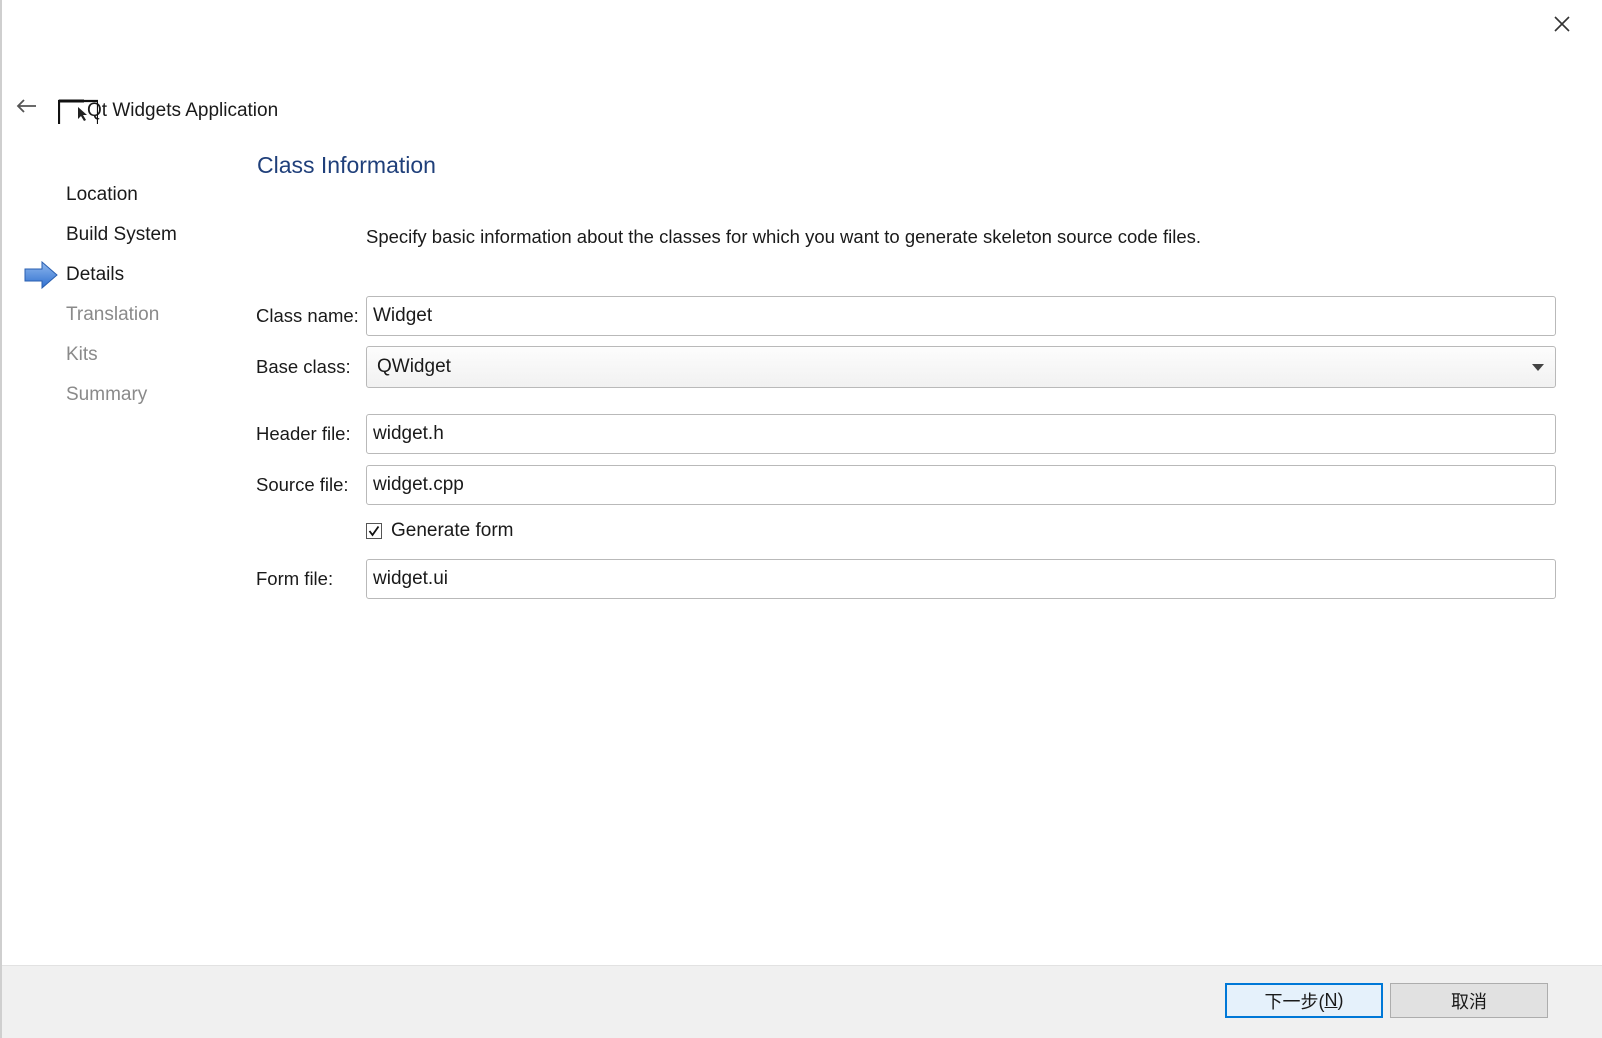  What do you see at coordinates (183, 110) in the screenshot?
I see `wizard-title: Qt Widgets Application` at bounding box center [183, 110].